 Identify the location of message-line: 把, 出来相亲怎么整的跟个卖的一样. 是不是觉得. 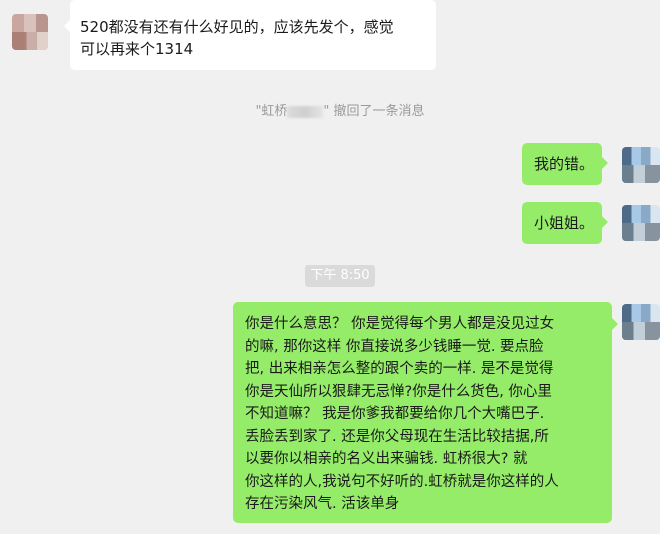
(399, 369).